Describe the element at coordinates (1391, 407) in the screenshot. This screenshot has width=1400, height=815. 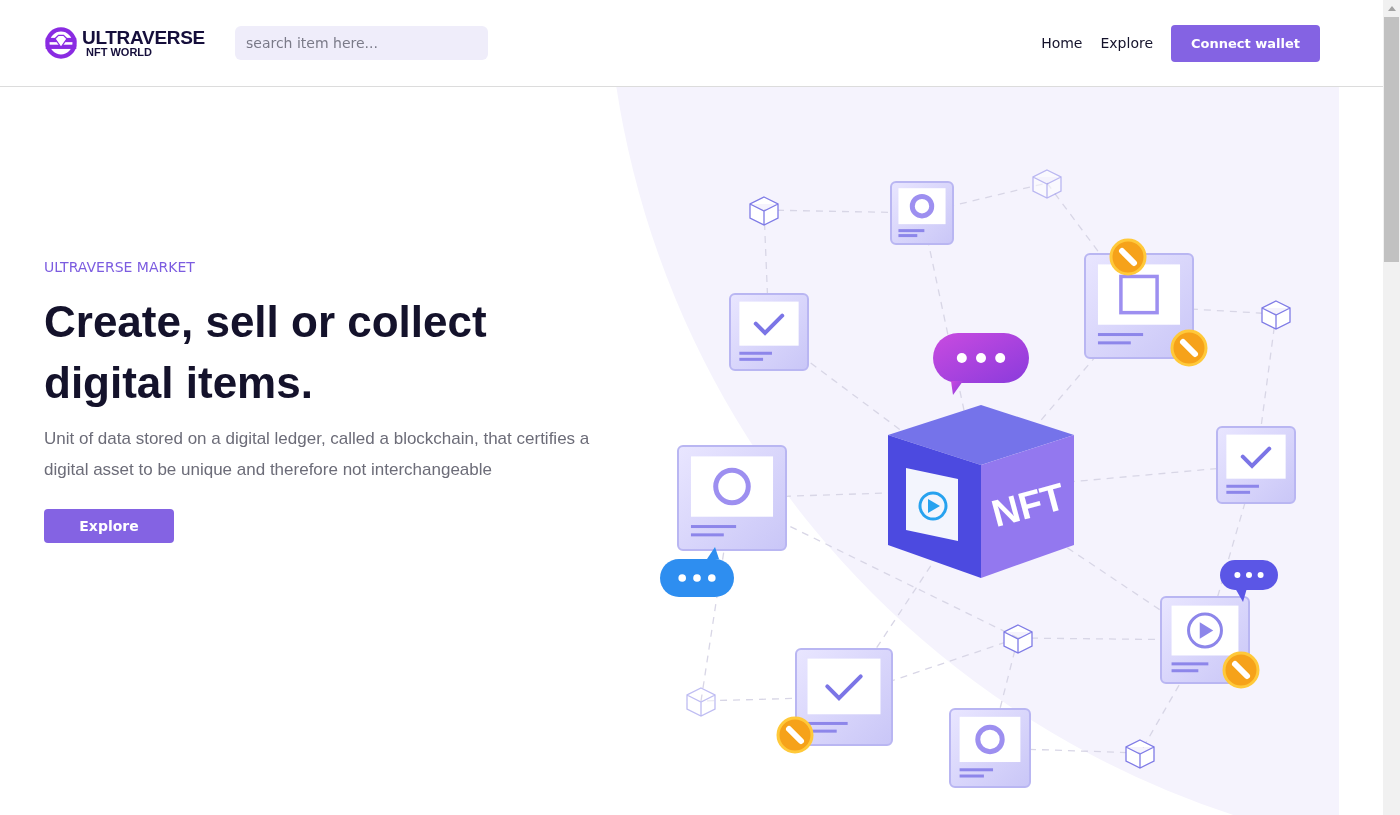
I see `scrollbar` at that location.